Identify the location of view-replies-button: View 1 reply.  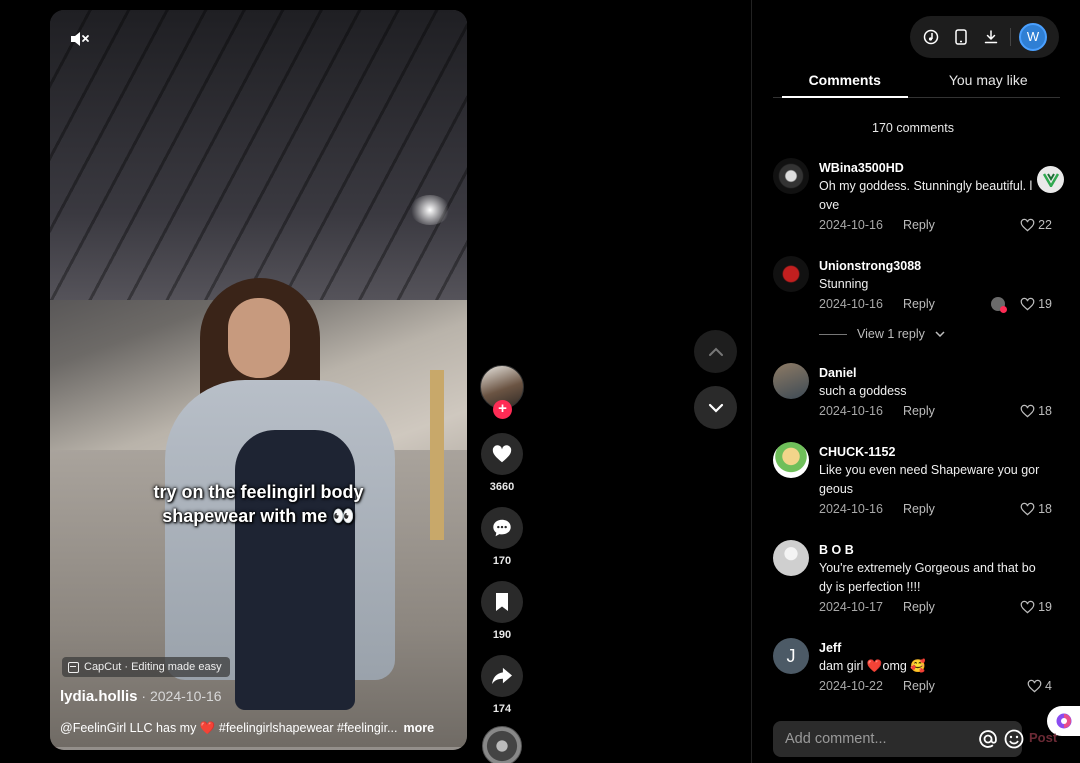
(938, 334).